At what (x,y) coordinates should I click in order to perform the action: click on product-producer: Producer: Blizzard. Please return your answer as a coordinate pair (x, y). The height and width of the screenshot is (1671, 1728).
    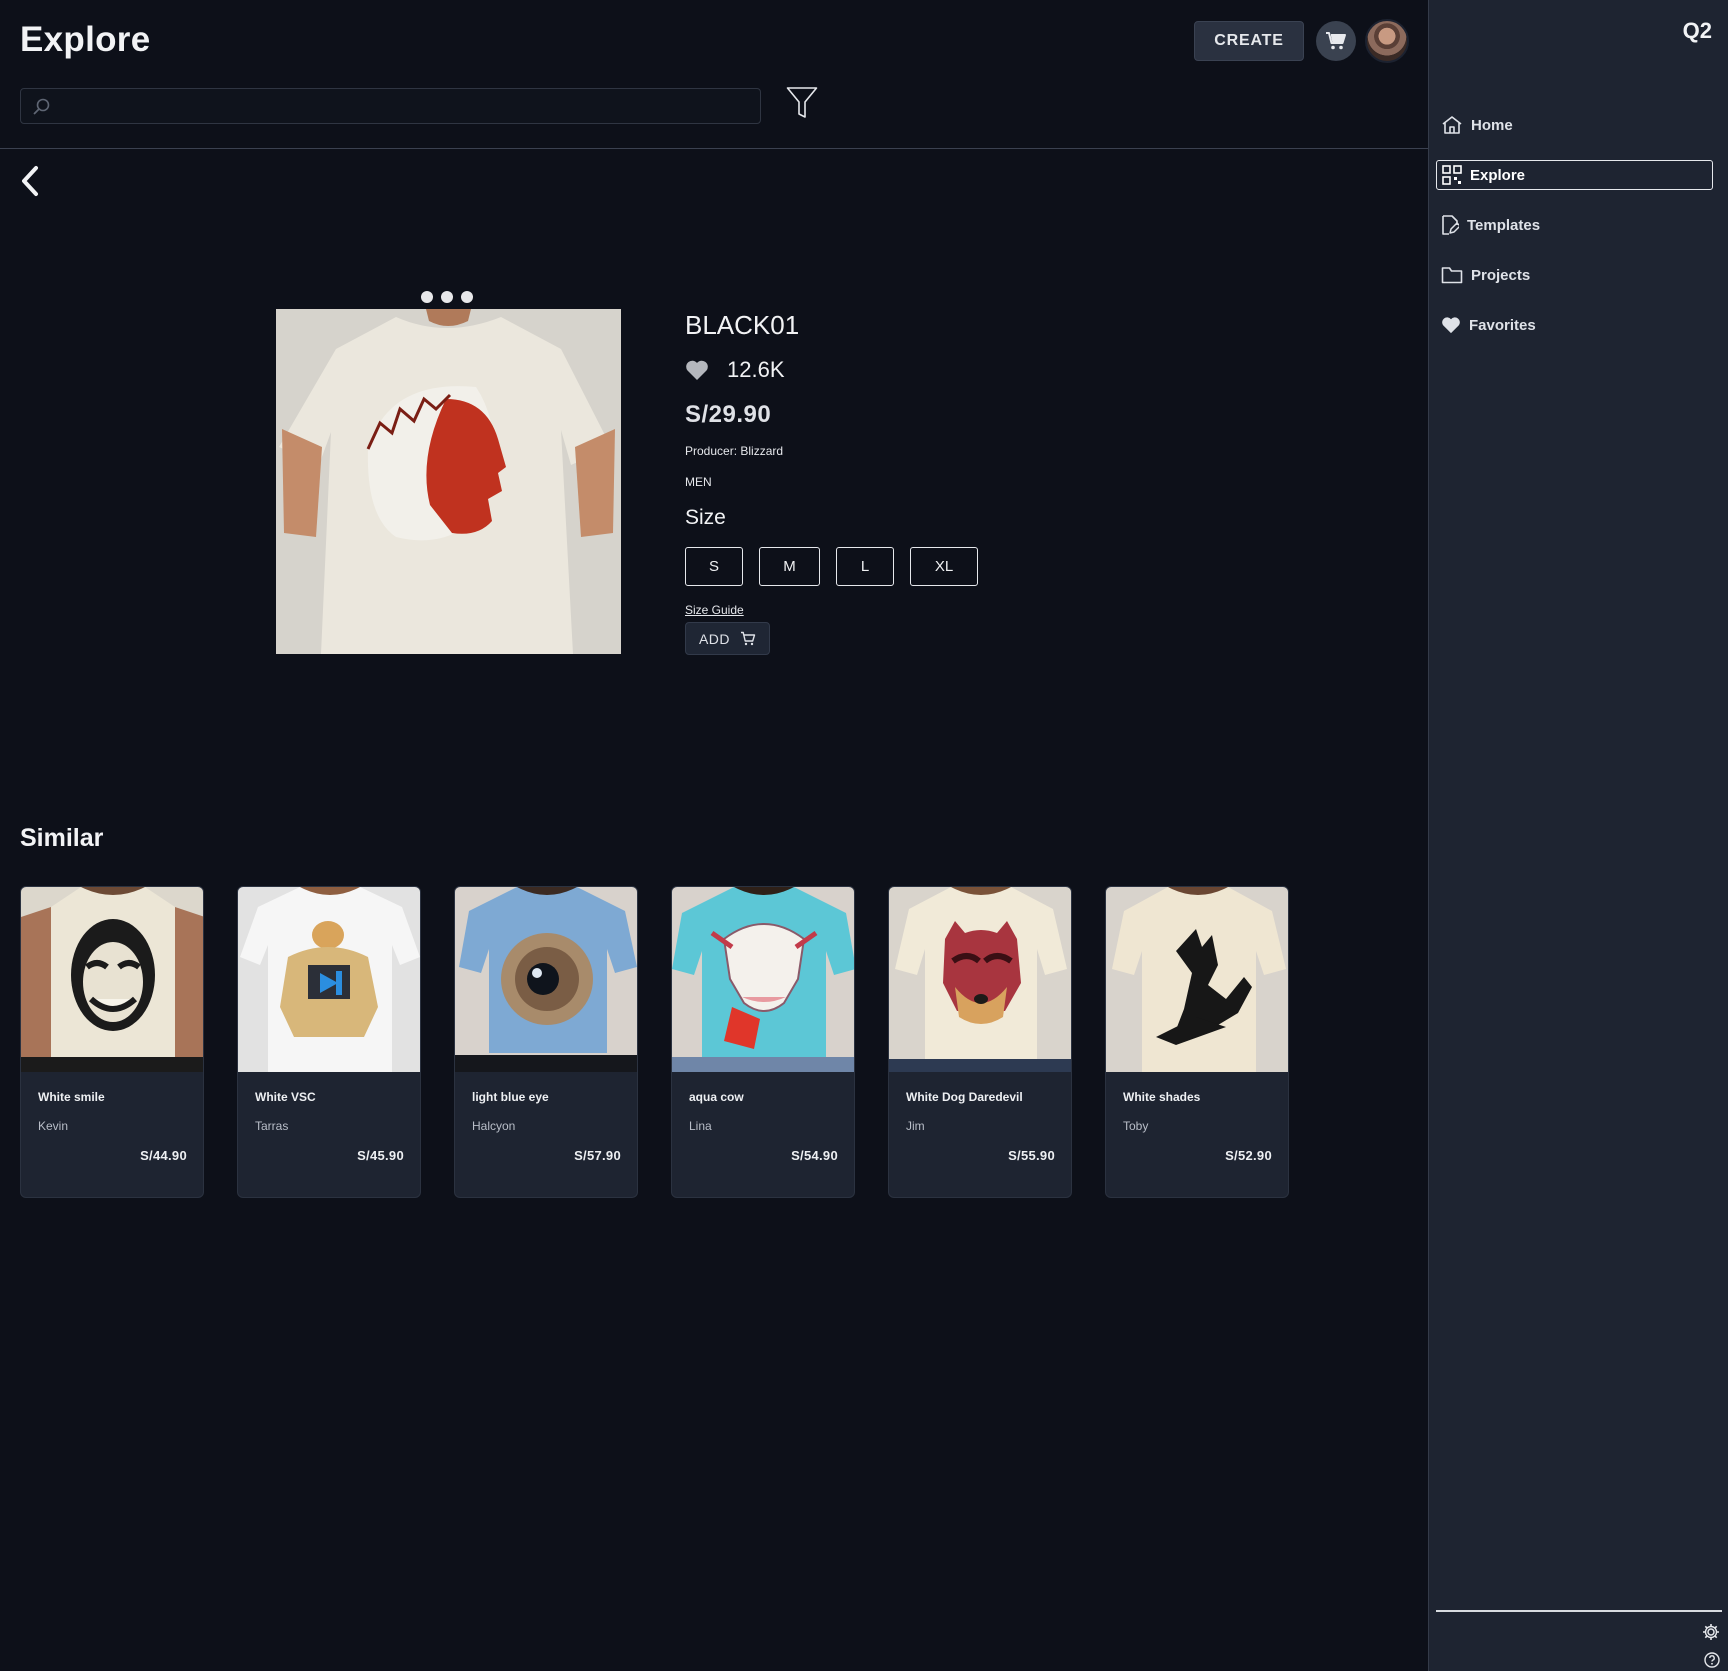
    Looking at the image, I should click on (734, 451).